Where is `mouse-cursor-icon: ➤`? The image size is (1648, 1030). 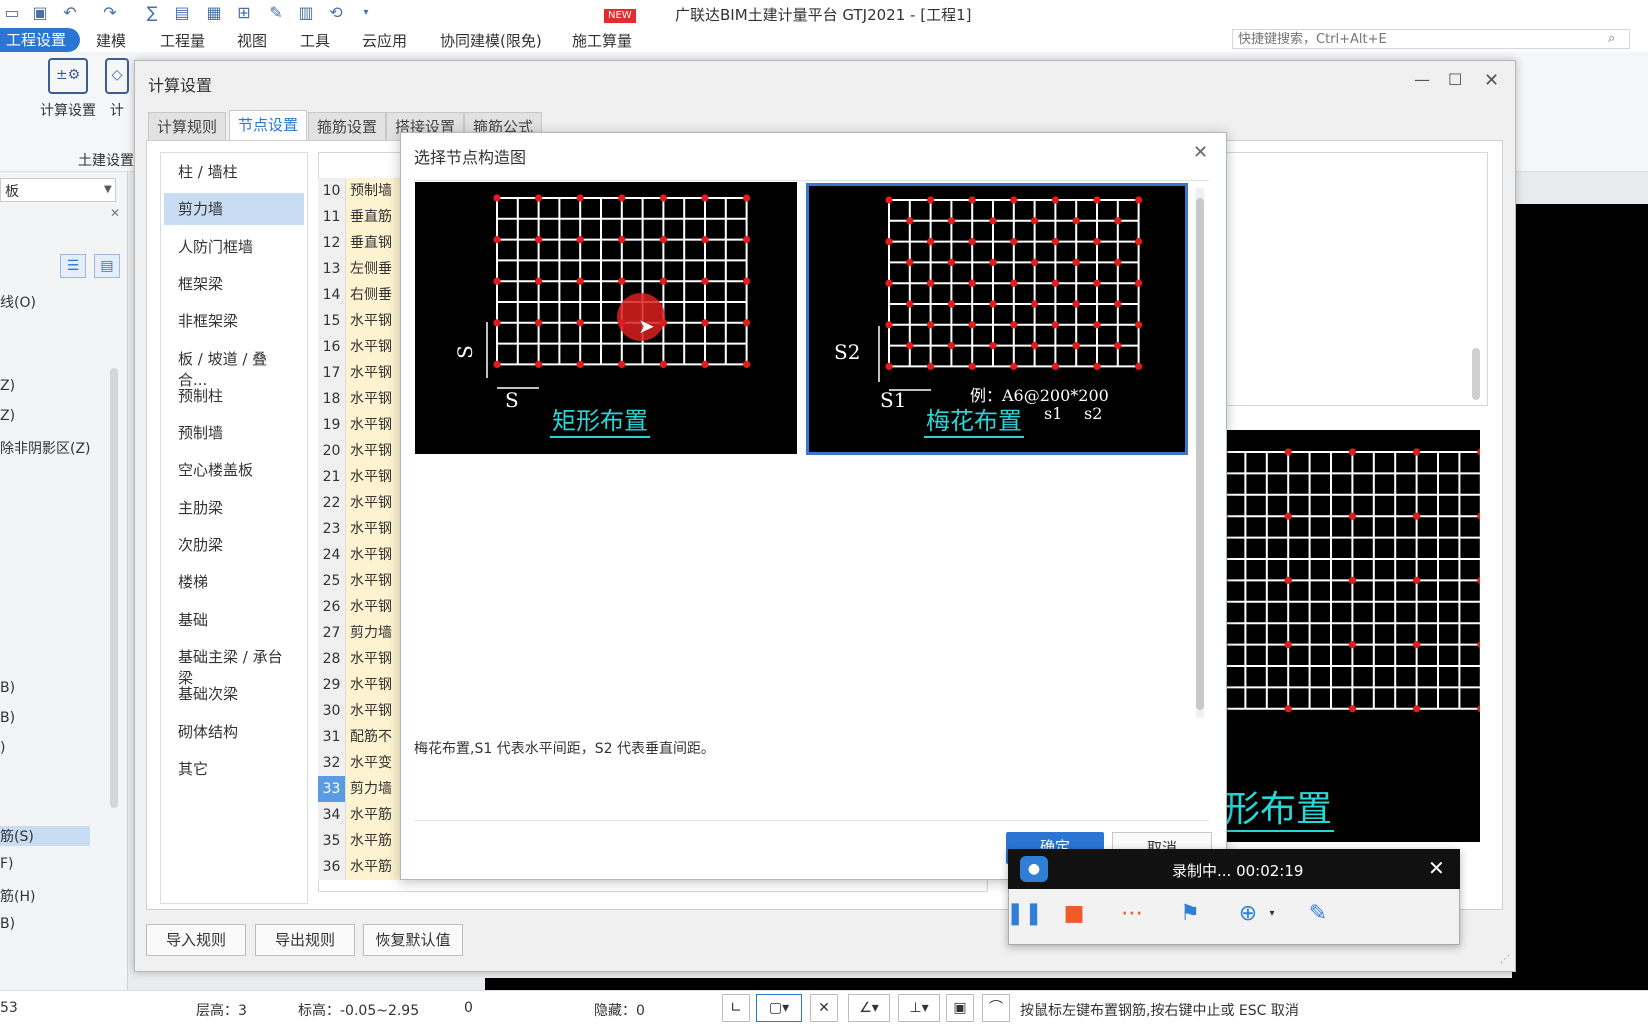 mouse-cursor-icon: ➤ is located at coordinates (646, 326).